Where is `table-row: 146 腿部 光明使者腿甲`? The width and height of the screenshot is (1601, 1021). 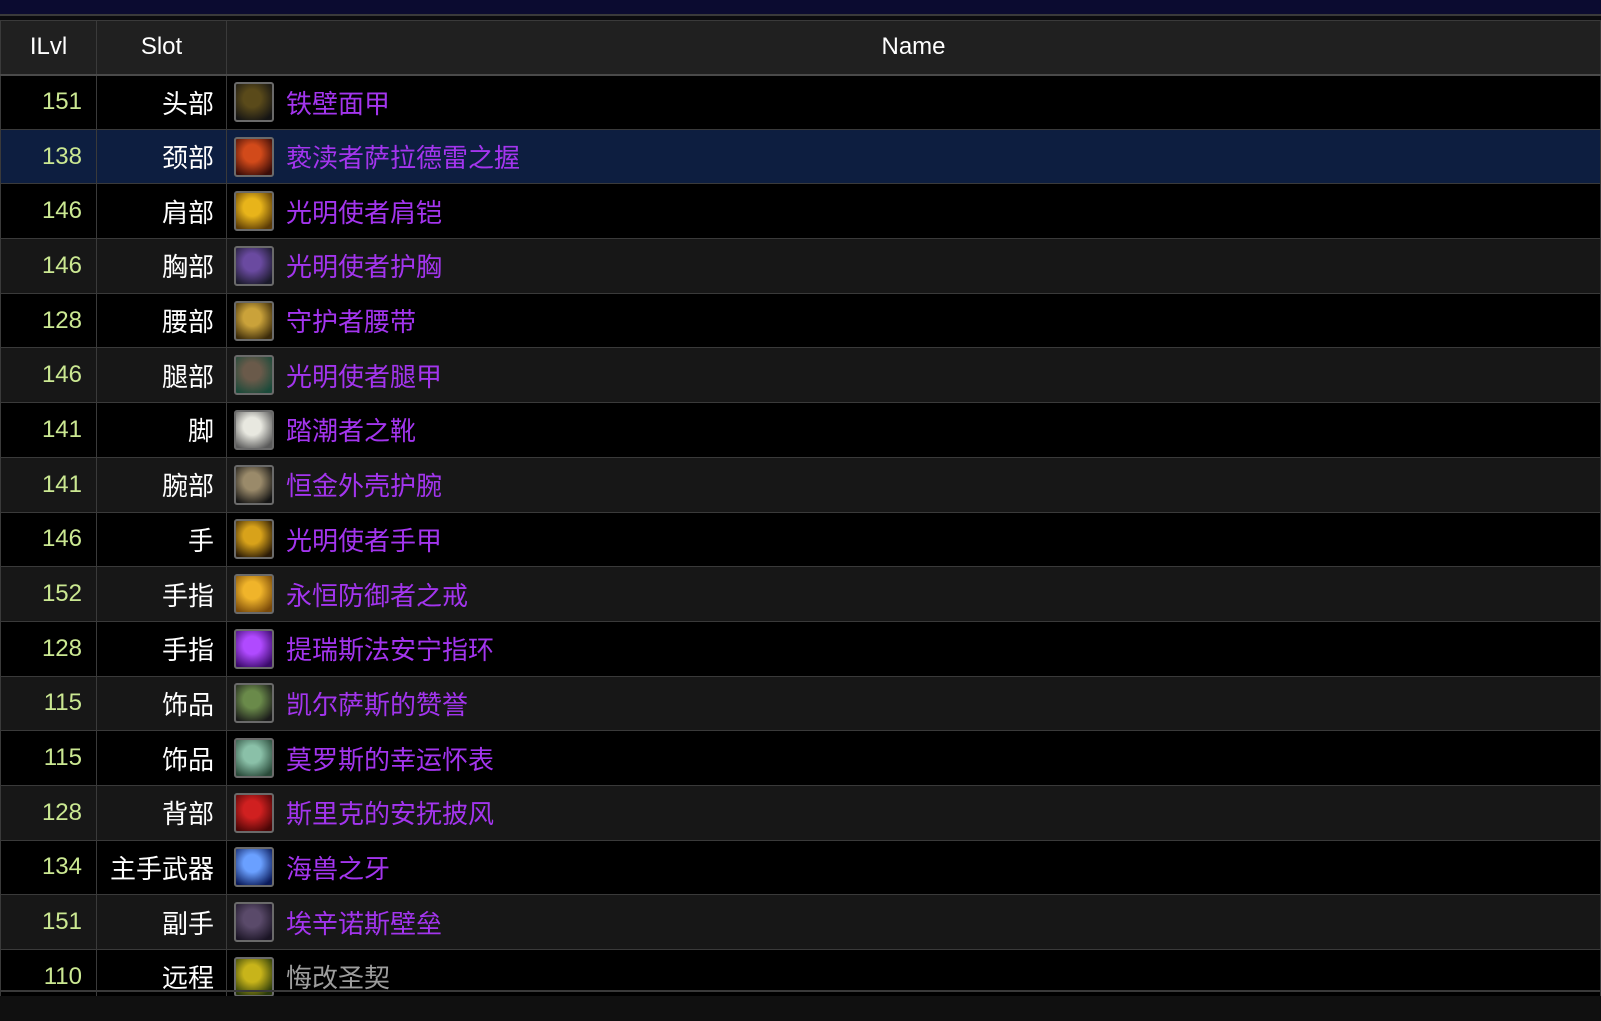 table-row: 146 腿部 光明使者腿甲 is located at coordinates (800, 375).